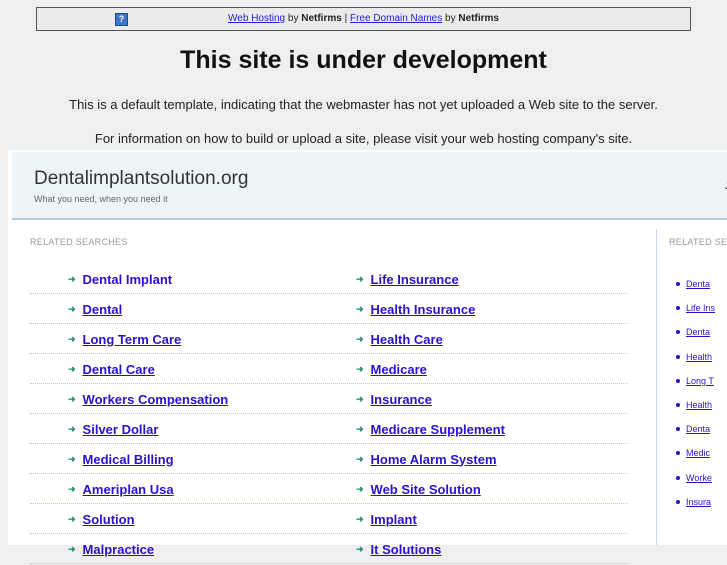 This screenshot has width=727, height=565. I want to click on related-search-link: Workers Compensation, so click(156, 399).